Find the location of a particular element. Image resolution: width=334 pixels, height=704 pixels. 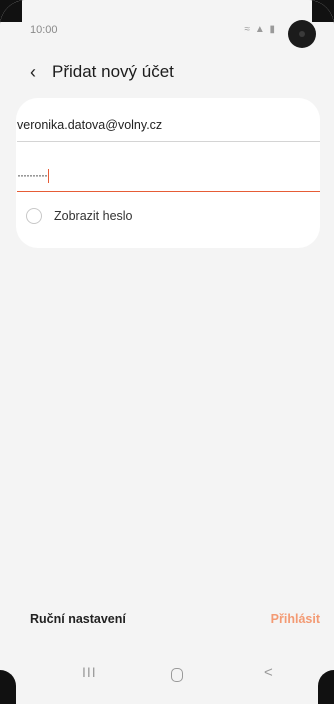

text-cursor is located at coordinates (48, 175).